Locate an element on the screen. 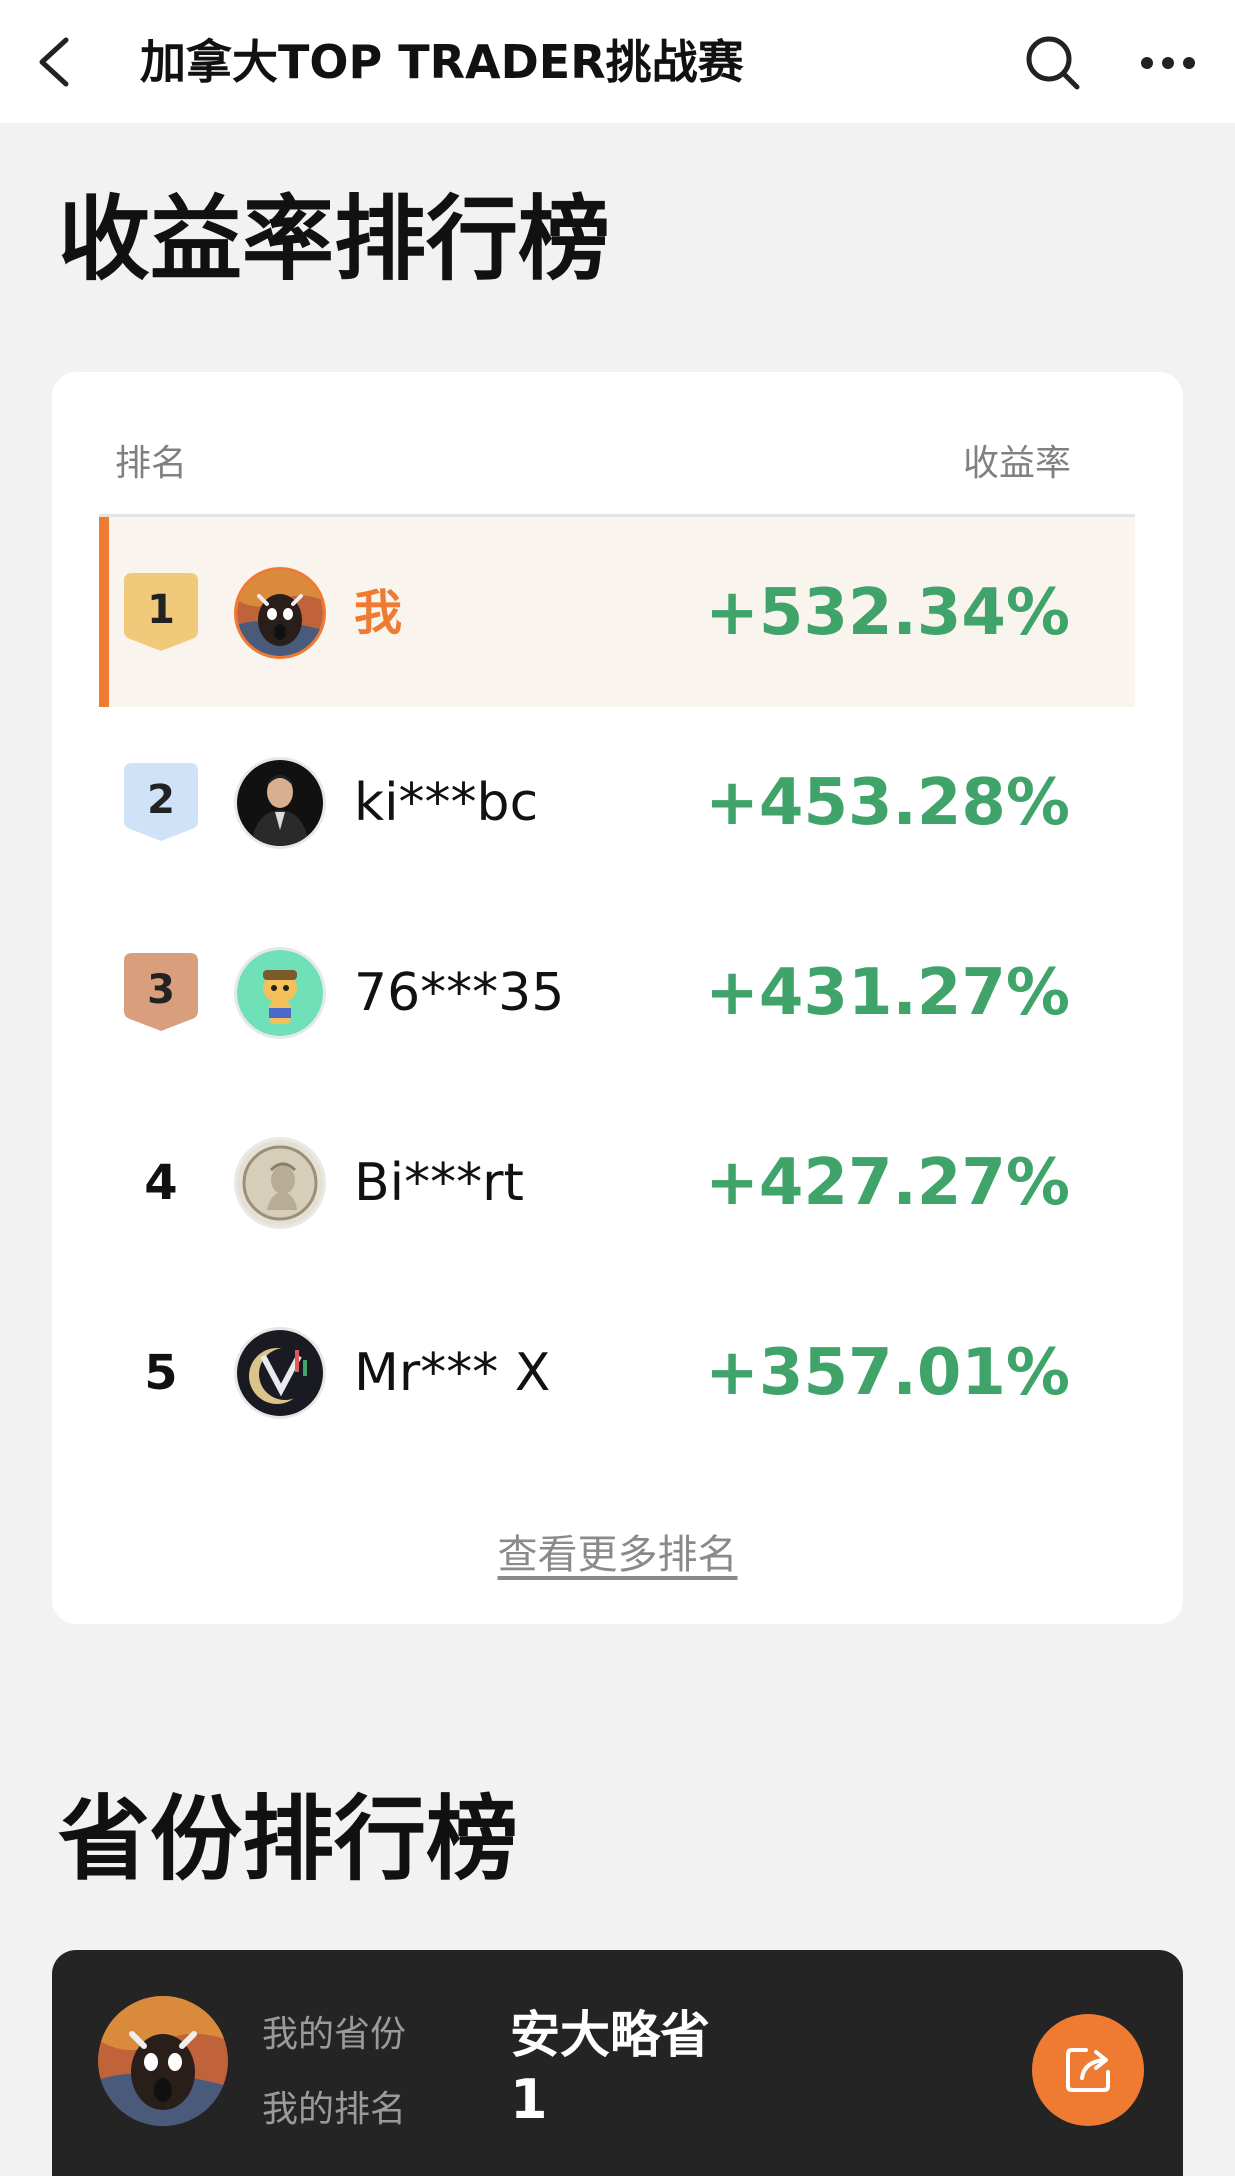 The width and height of the screenshot is (1235, 2176). search-icon is located at coordinates (1053, 63).